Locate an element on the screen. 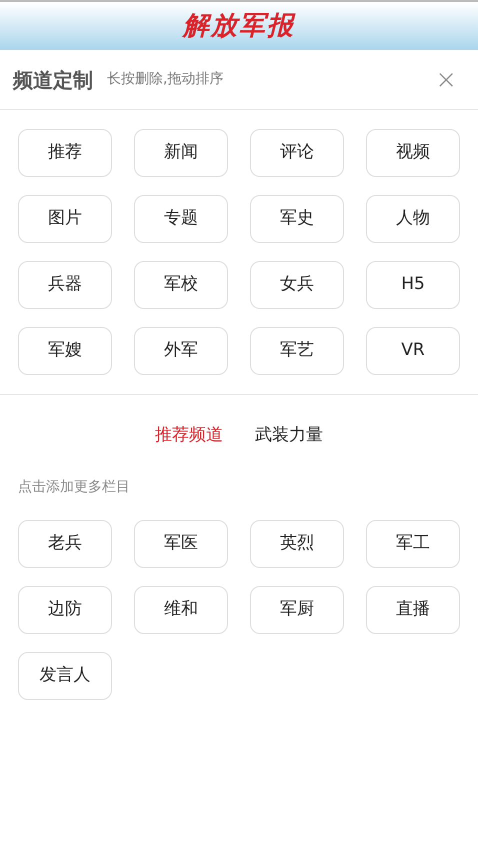 The height and width of the screenshot is (850, 478). channel-button: 军医 is located at coordinates (181, 544).